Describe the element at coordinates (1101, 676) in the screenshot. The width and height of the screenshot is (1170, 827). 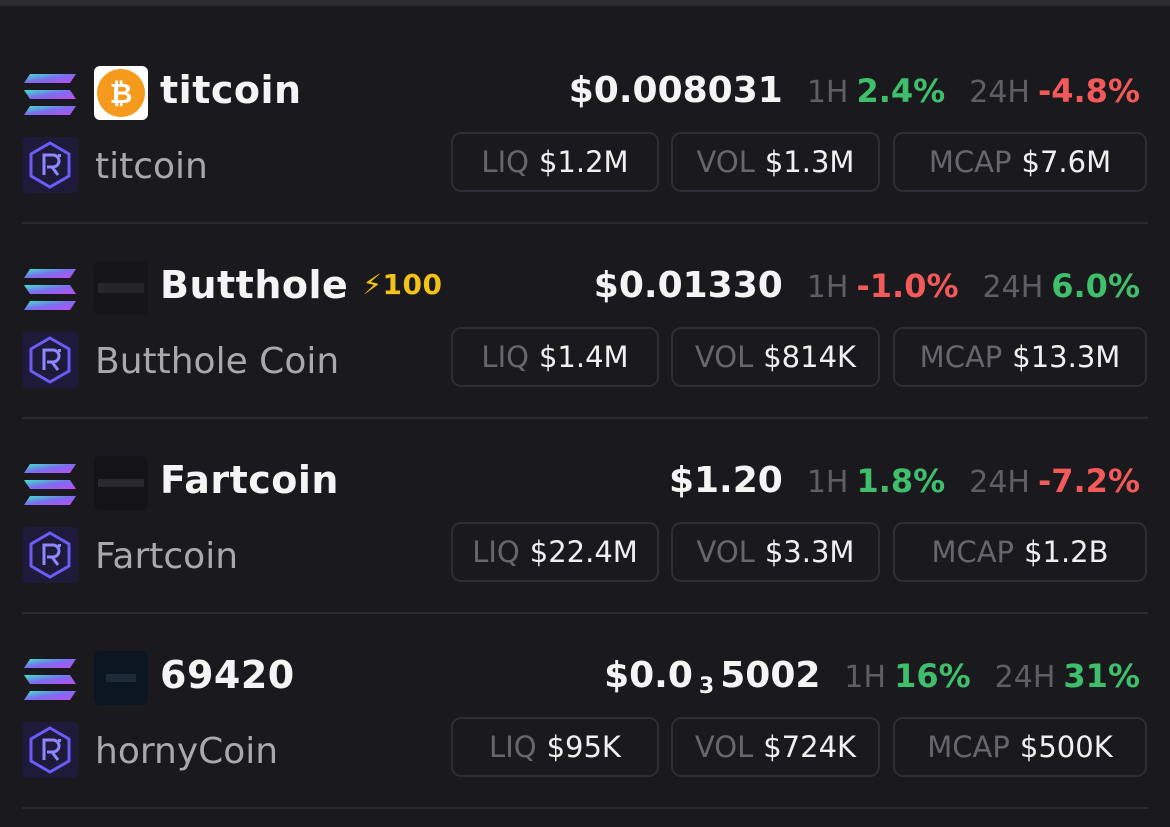
I see `change-24h-value: 31%` at that location.